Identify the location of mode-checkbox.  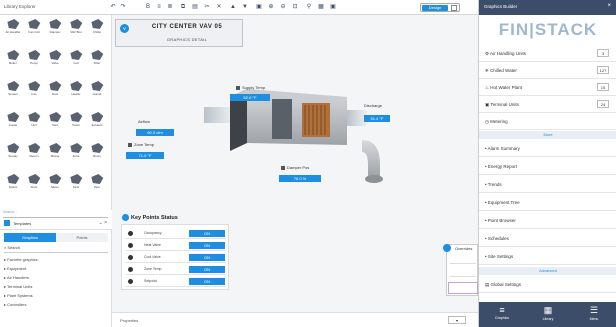
(454, 8).